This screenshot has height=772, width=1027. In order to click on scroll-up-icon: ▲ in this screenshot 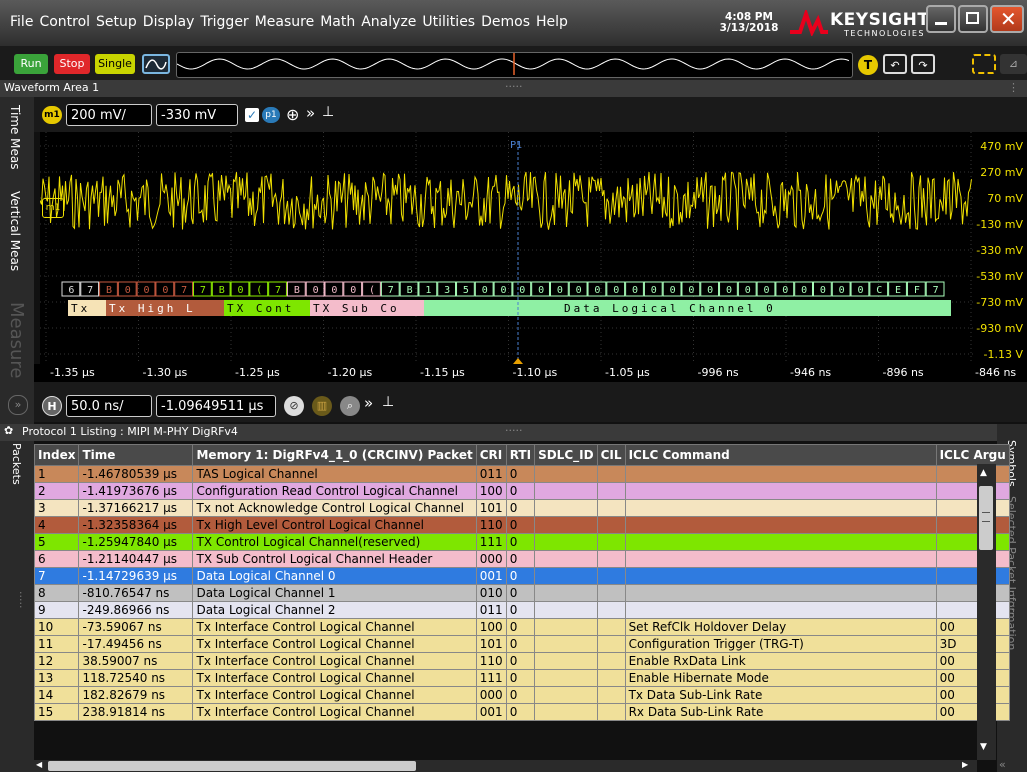, I will do `click(983, 473)`.